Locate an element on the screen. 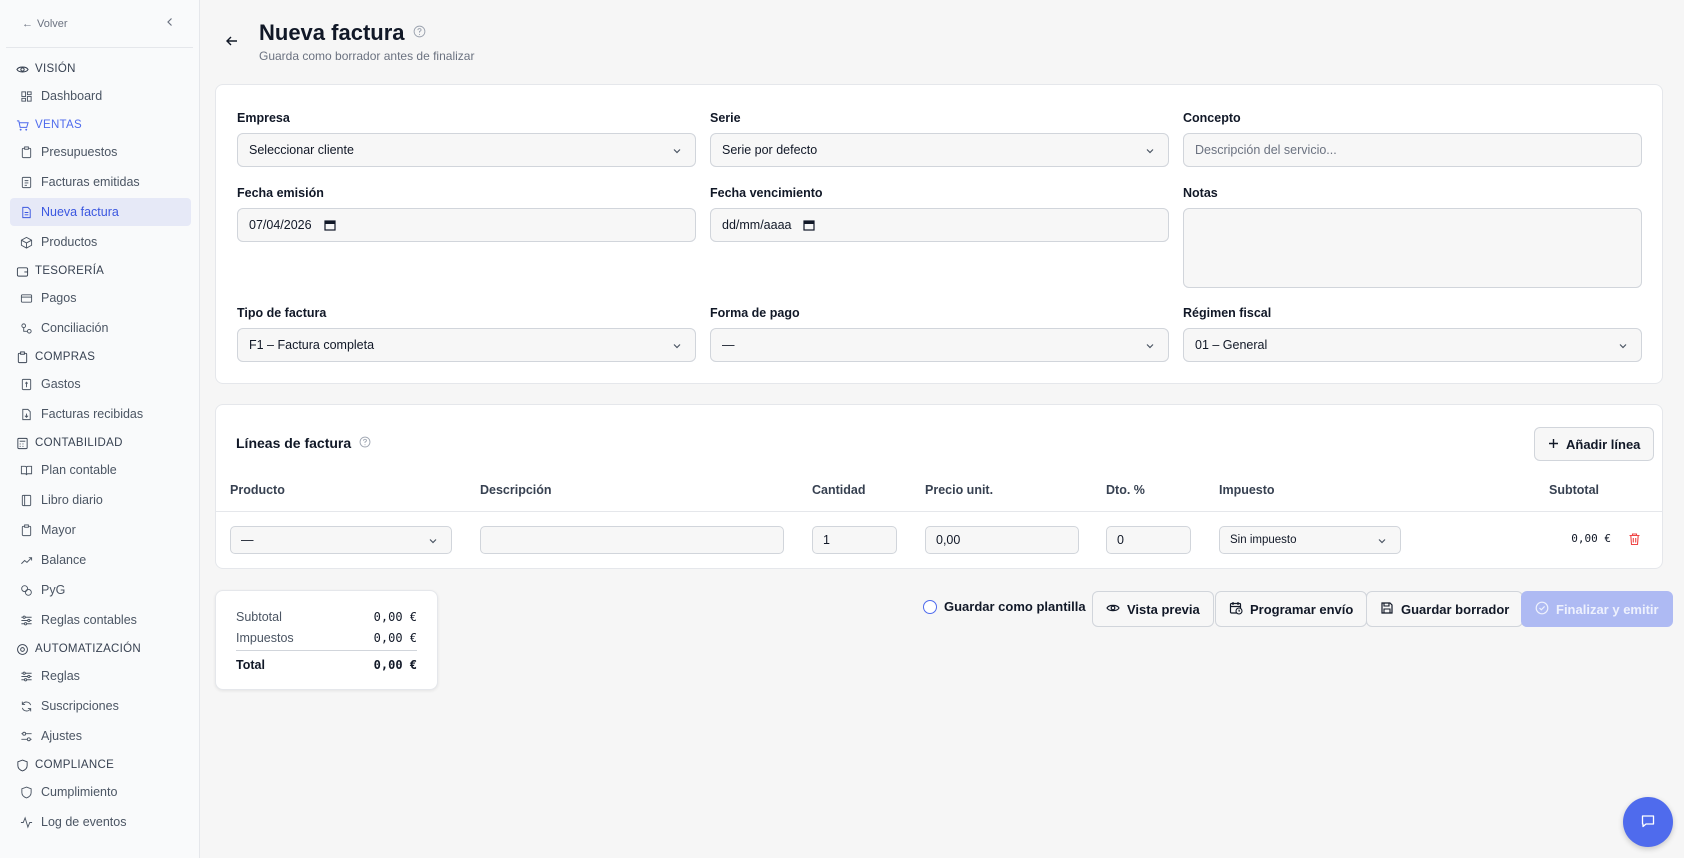 The height and width of the screenshot is (858, 1684). descripcion-input is located at coordinates (632, 540).